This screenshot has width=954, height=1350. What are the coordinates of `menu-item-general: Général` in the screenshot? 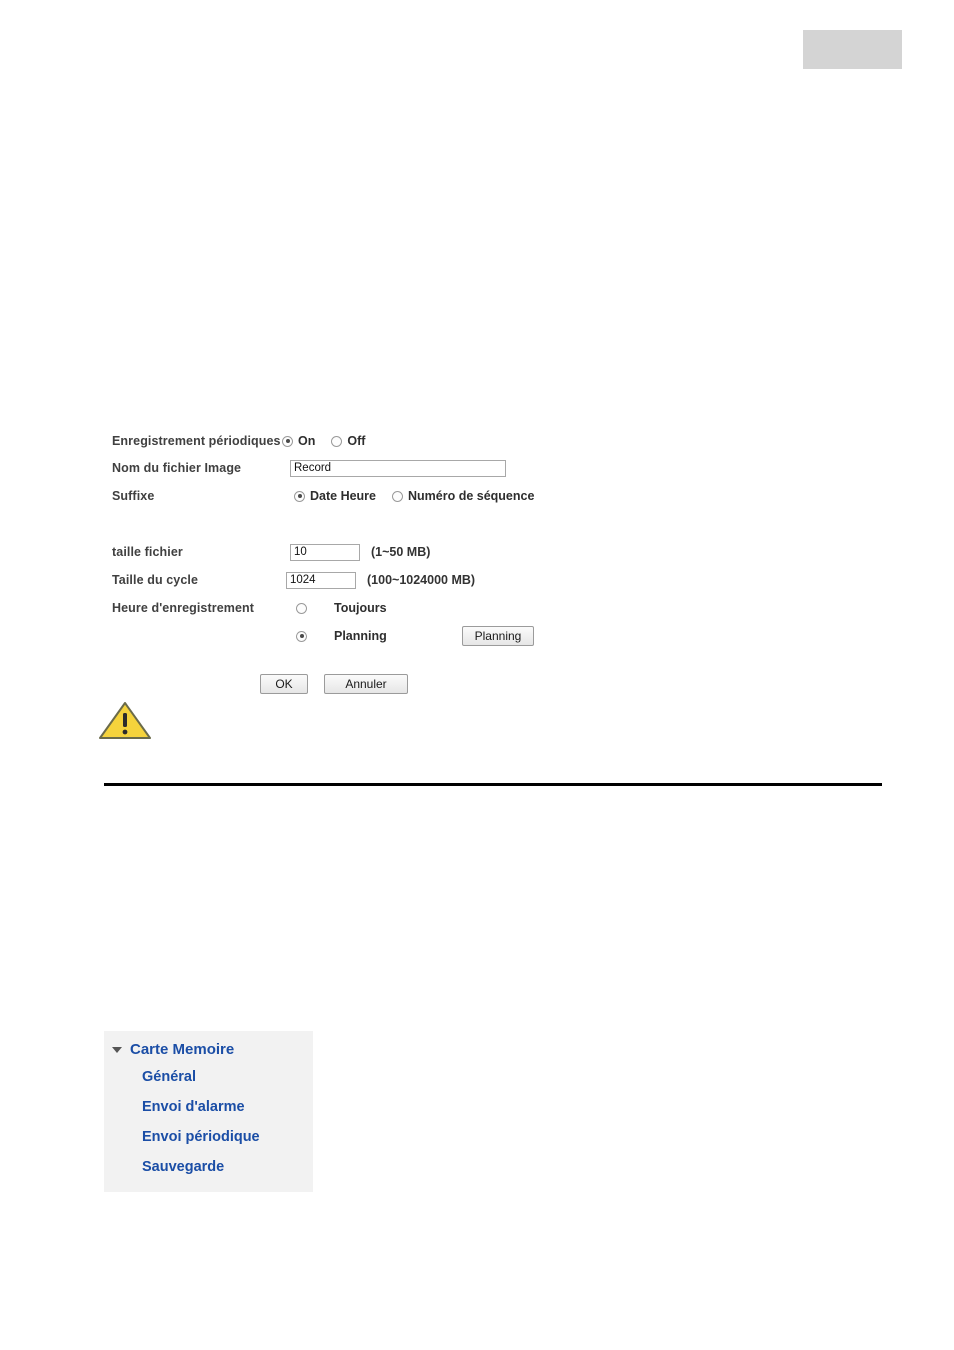 It's located at (208, 1077).